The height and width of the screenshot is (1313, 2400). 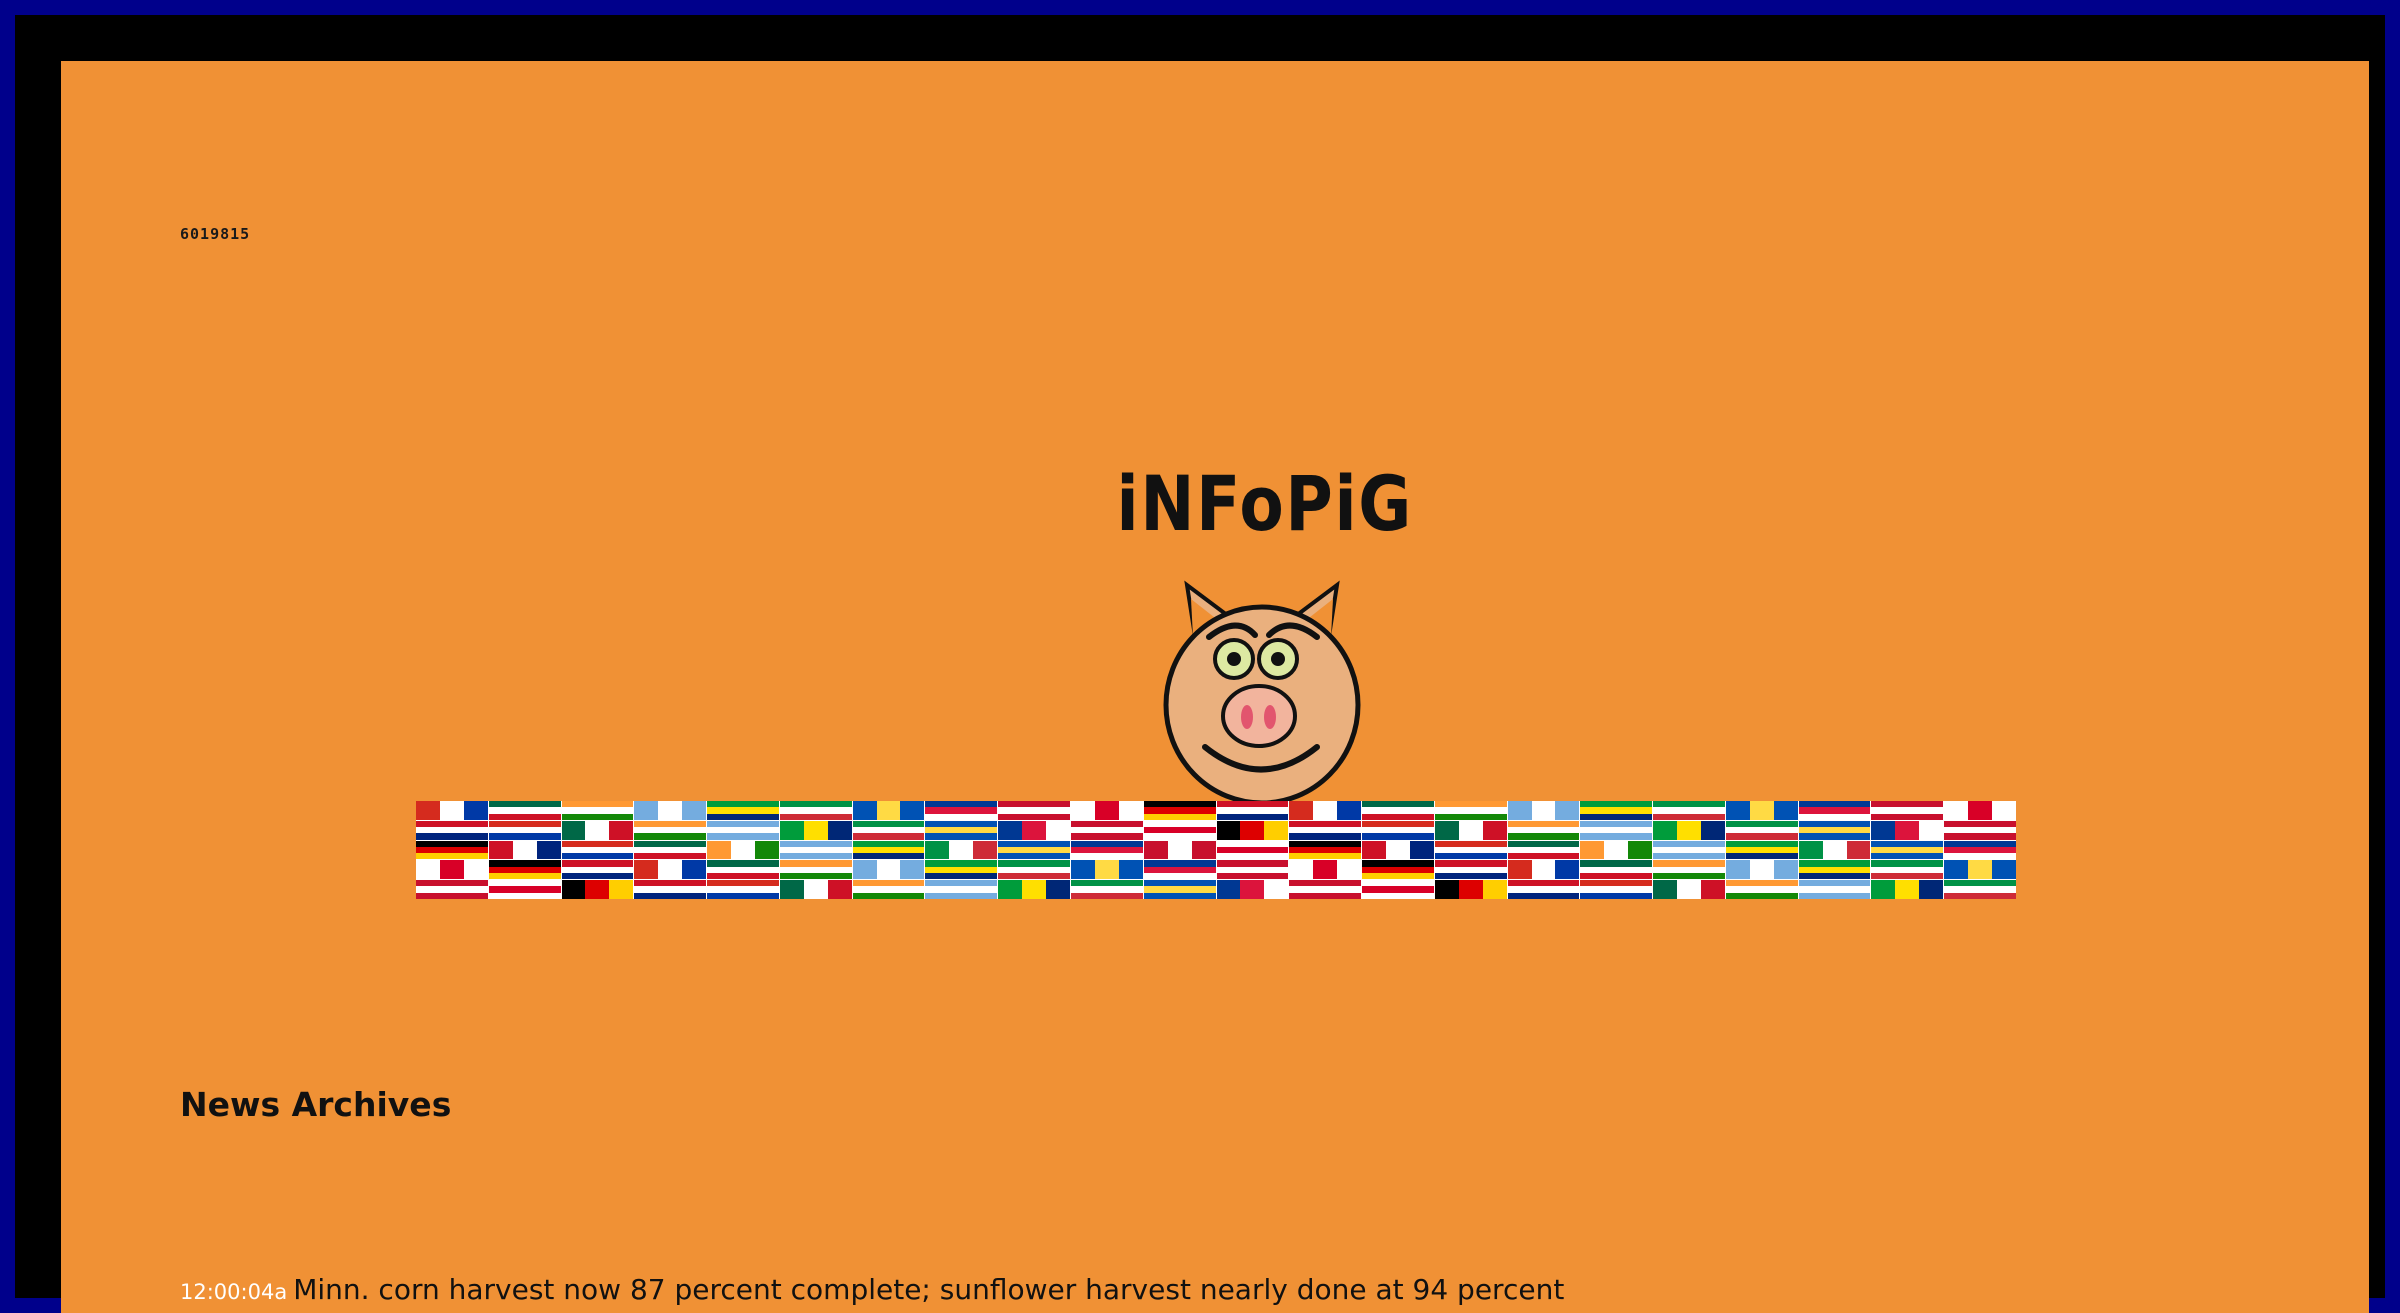 I want to click on news-archives-heading: News Archives, so click(x=316, y=1104).